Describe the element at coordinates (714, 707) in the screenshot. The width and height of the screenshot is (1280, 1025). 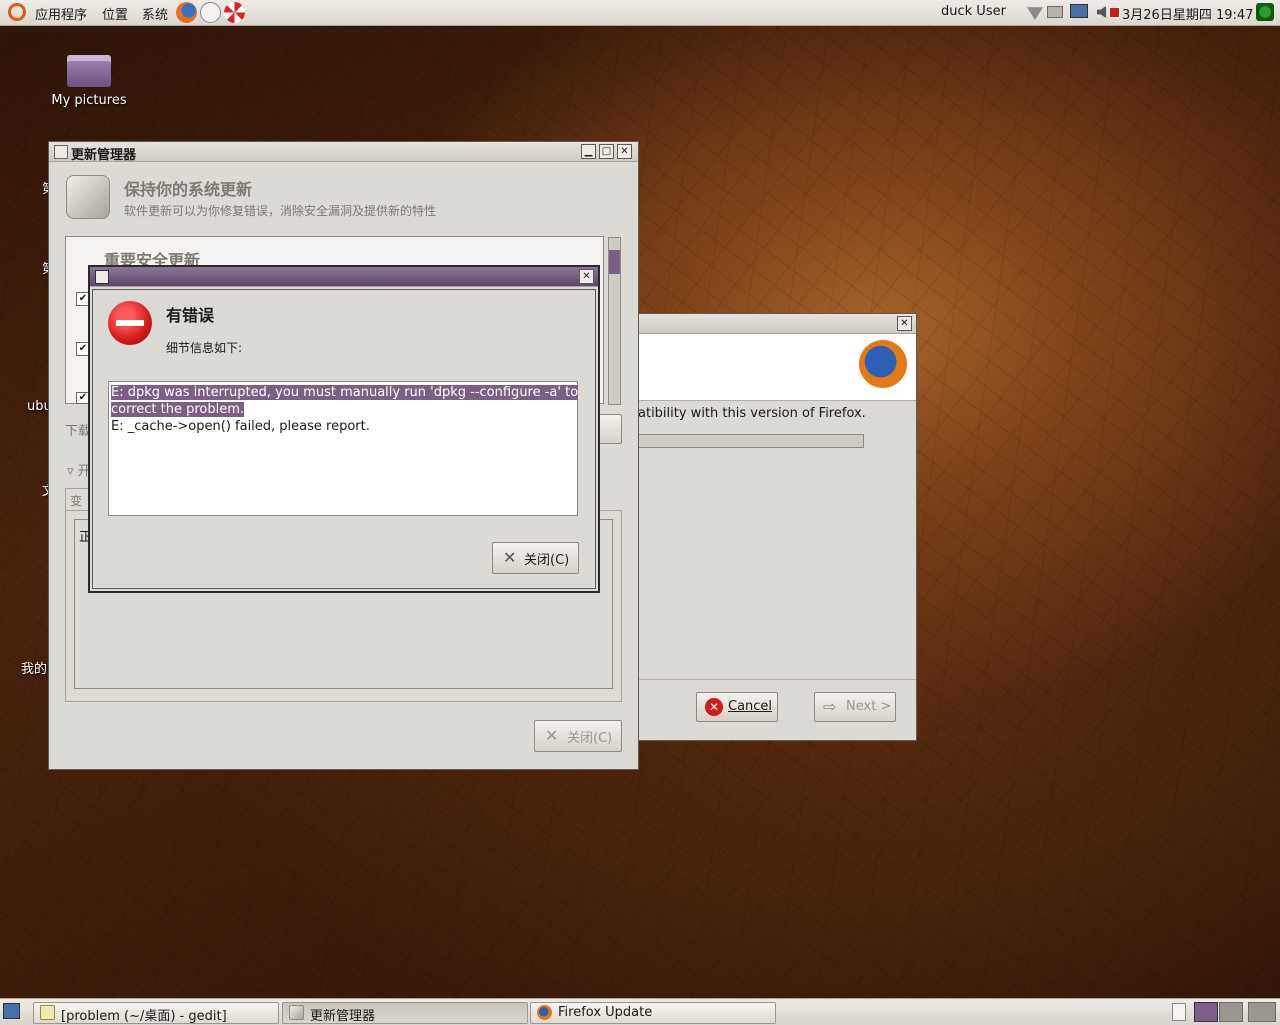
I see `cancel-icon: ✕` at that location.